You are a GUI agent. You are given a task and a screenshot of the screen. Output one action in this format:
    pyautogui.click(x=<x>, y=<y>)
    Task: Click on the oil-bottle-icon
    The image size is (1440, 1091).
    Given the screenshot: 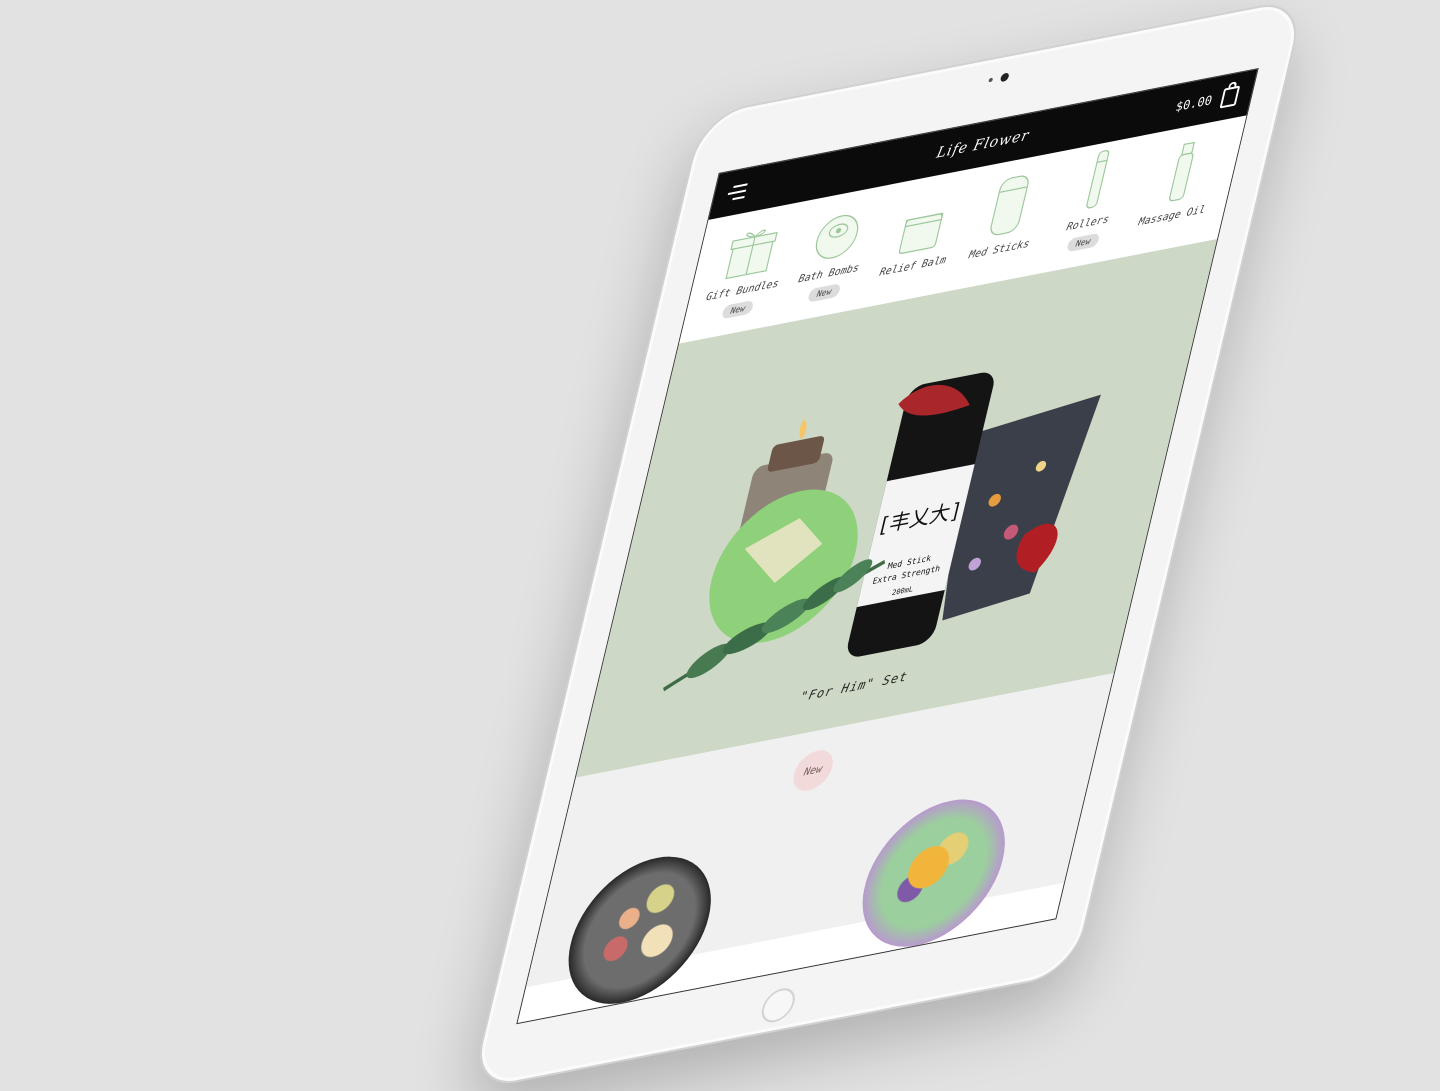 What is the action you would take?
    pyautogui.click(x=1182, y=171)
    